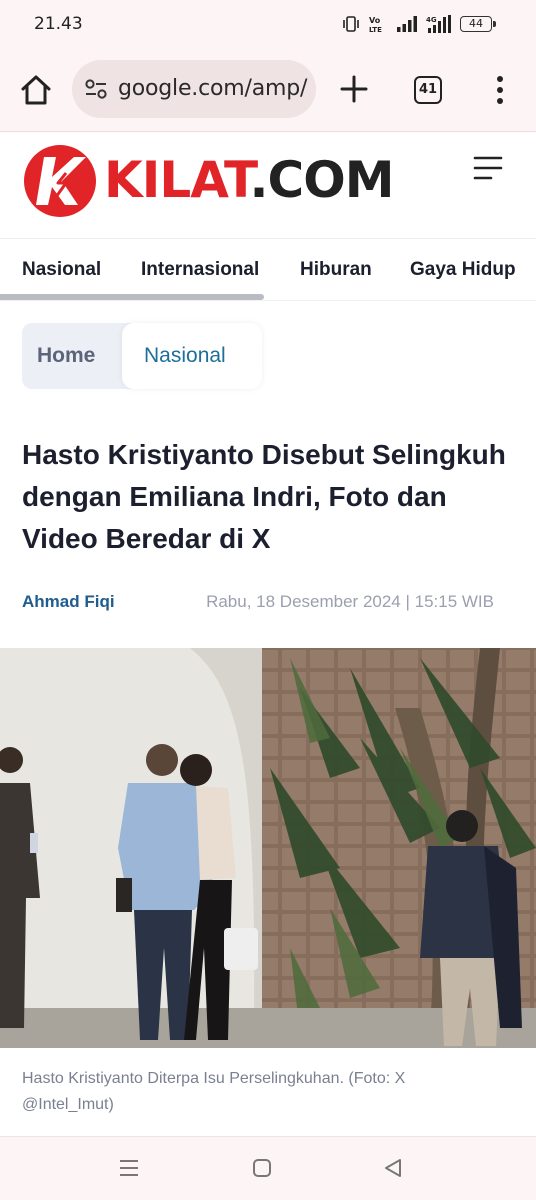 The height and width of the screenshot is (1200, 536). Describe the element at coordinates (431, 20) in the screenshot. I see `svg-text: 4G` at that location.